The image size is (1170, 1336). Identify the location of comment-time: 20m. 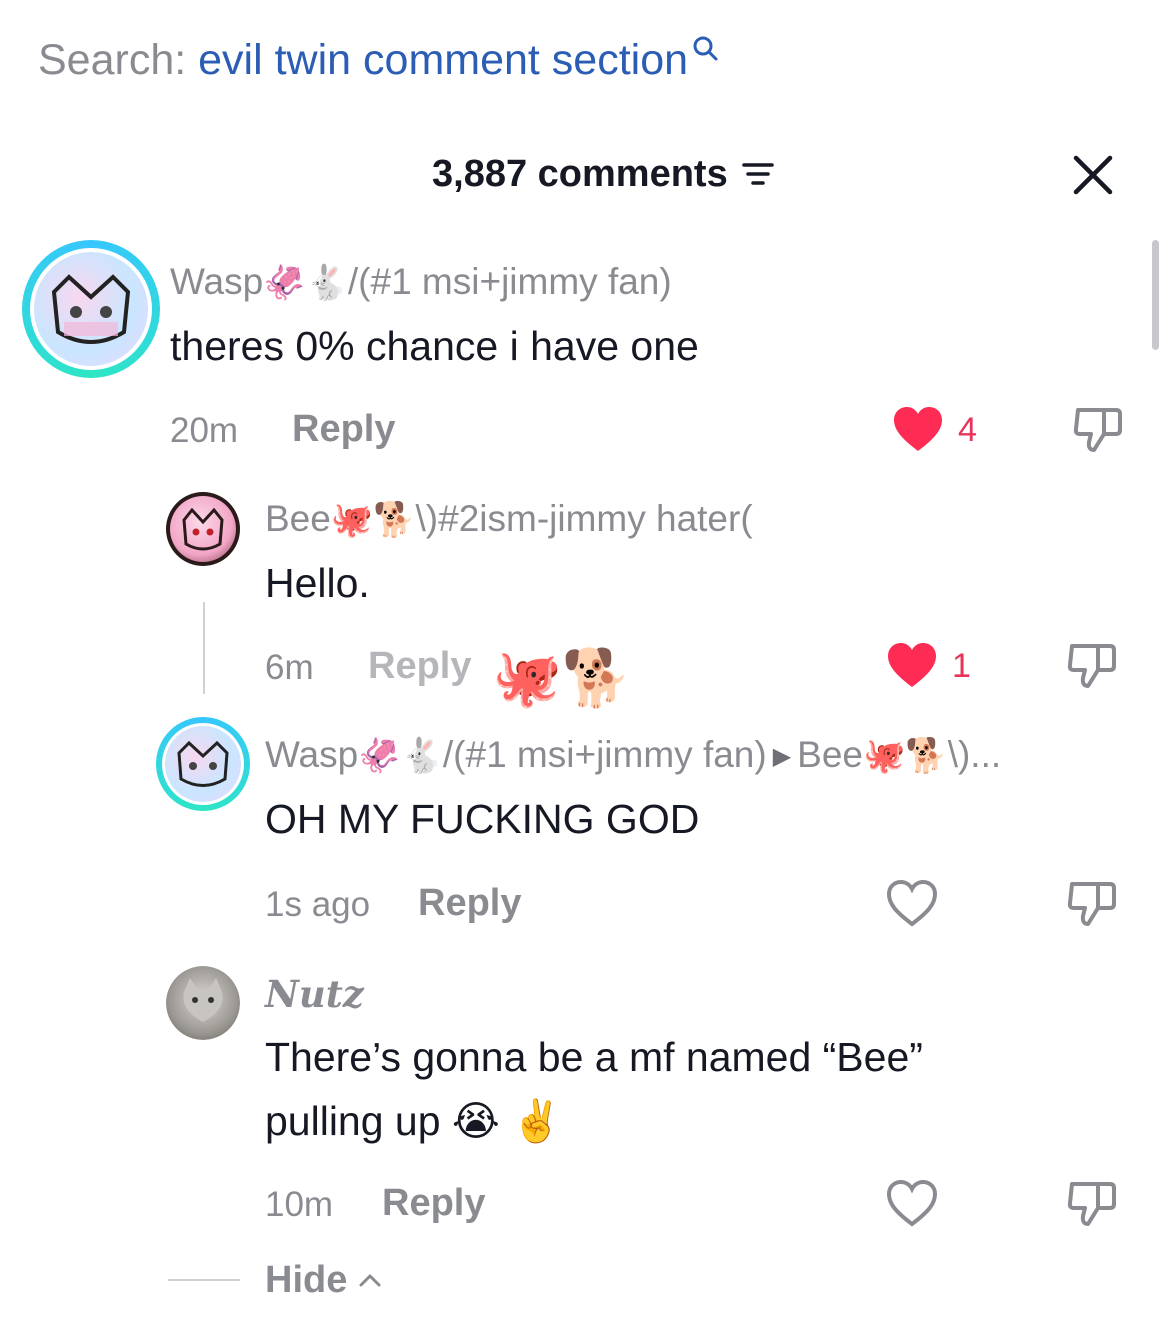
(204, 430).